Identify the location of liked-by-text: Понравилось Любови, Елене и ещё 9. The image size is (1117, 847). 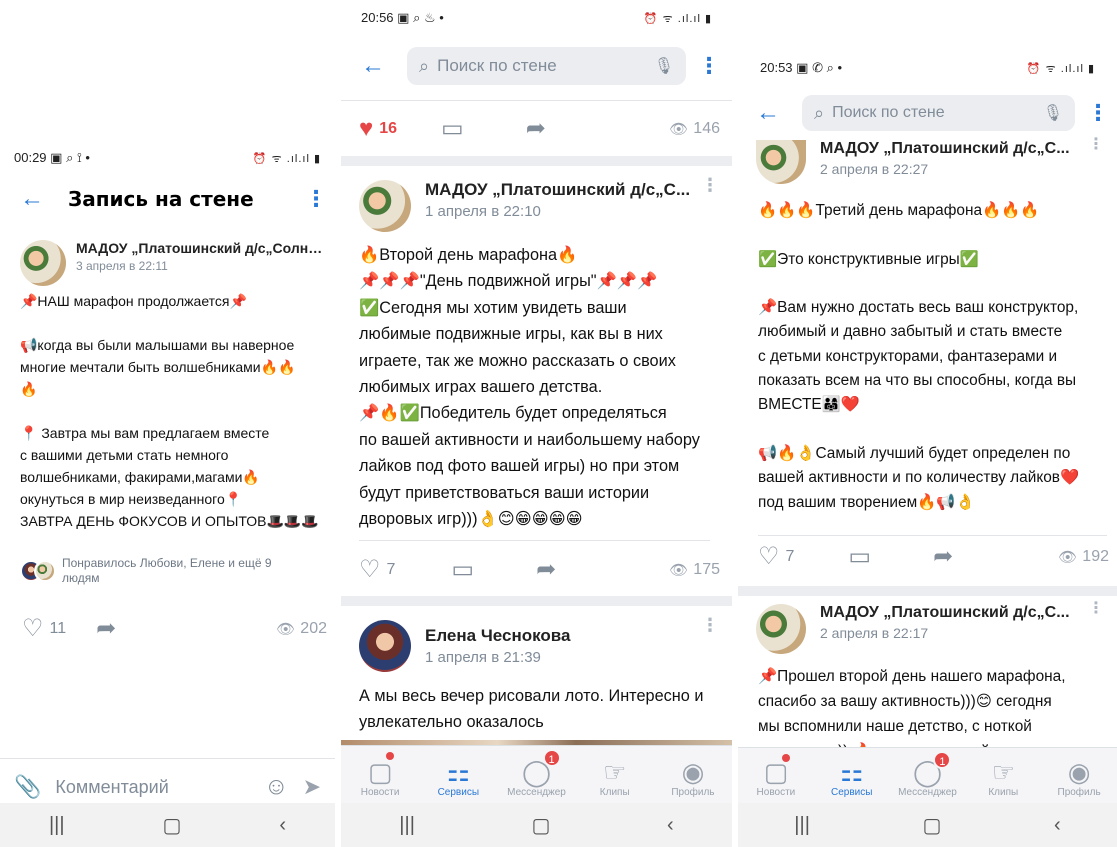
(167, 563).